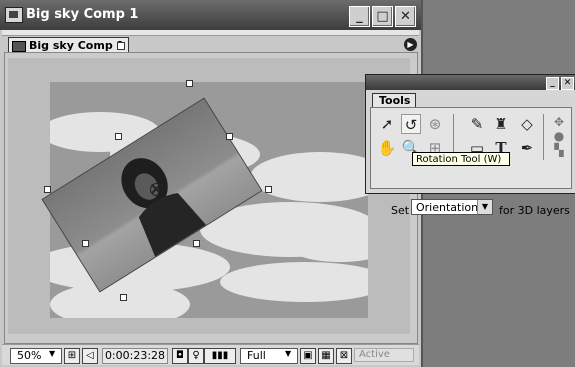  I want to click on track-camera-tool-icon: ▚, so click(559, 150).